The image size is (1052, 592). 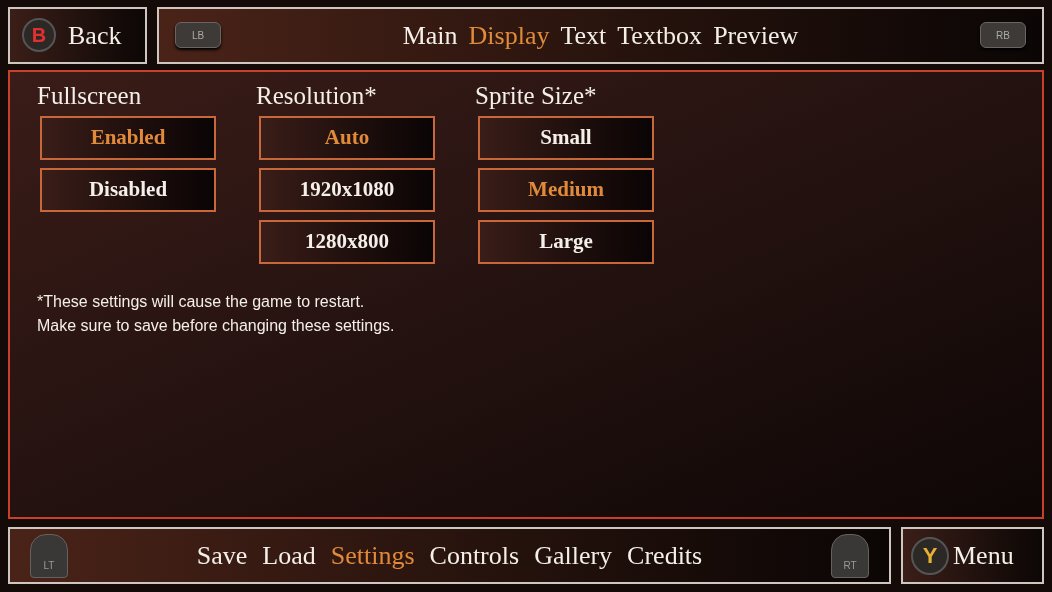 I want to click on y-key-icon: Y, so click(x=930, y=555).